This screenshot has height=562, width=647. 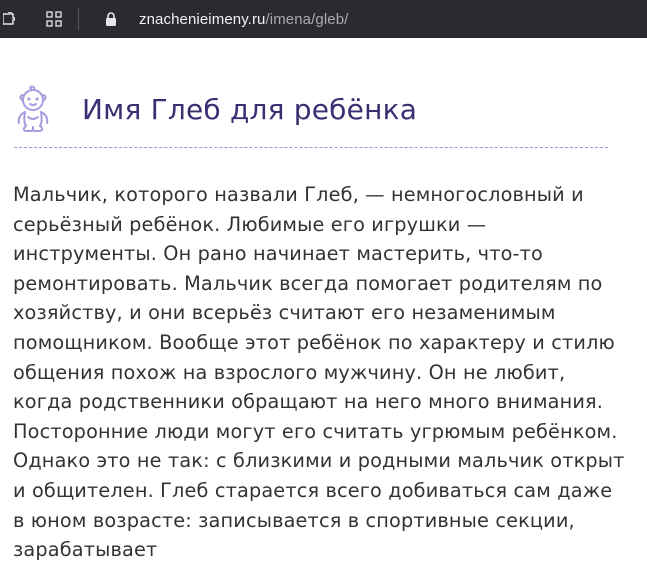 I want to click on title-row: Имя Глеб для ребёнка, so click(x=215, y=109).